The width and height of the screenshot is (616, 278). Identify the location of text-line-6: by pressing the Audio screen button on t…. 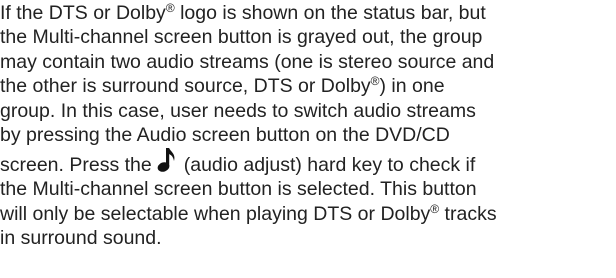
(225, 134).